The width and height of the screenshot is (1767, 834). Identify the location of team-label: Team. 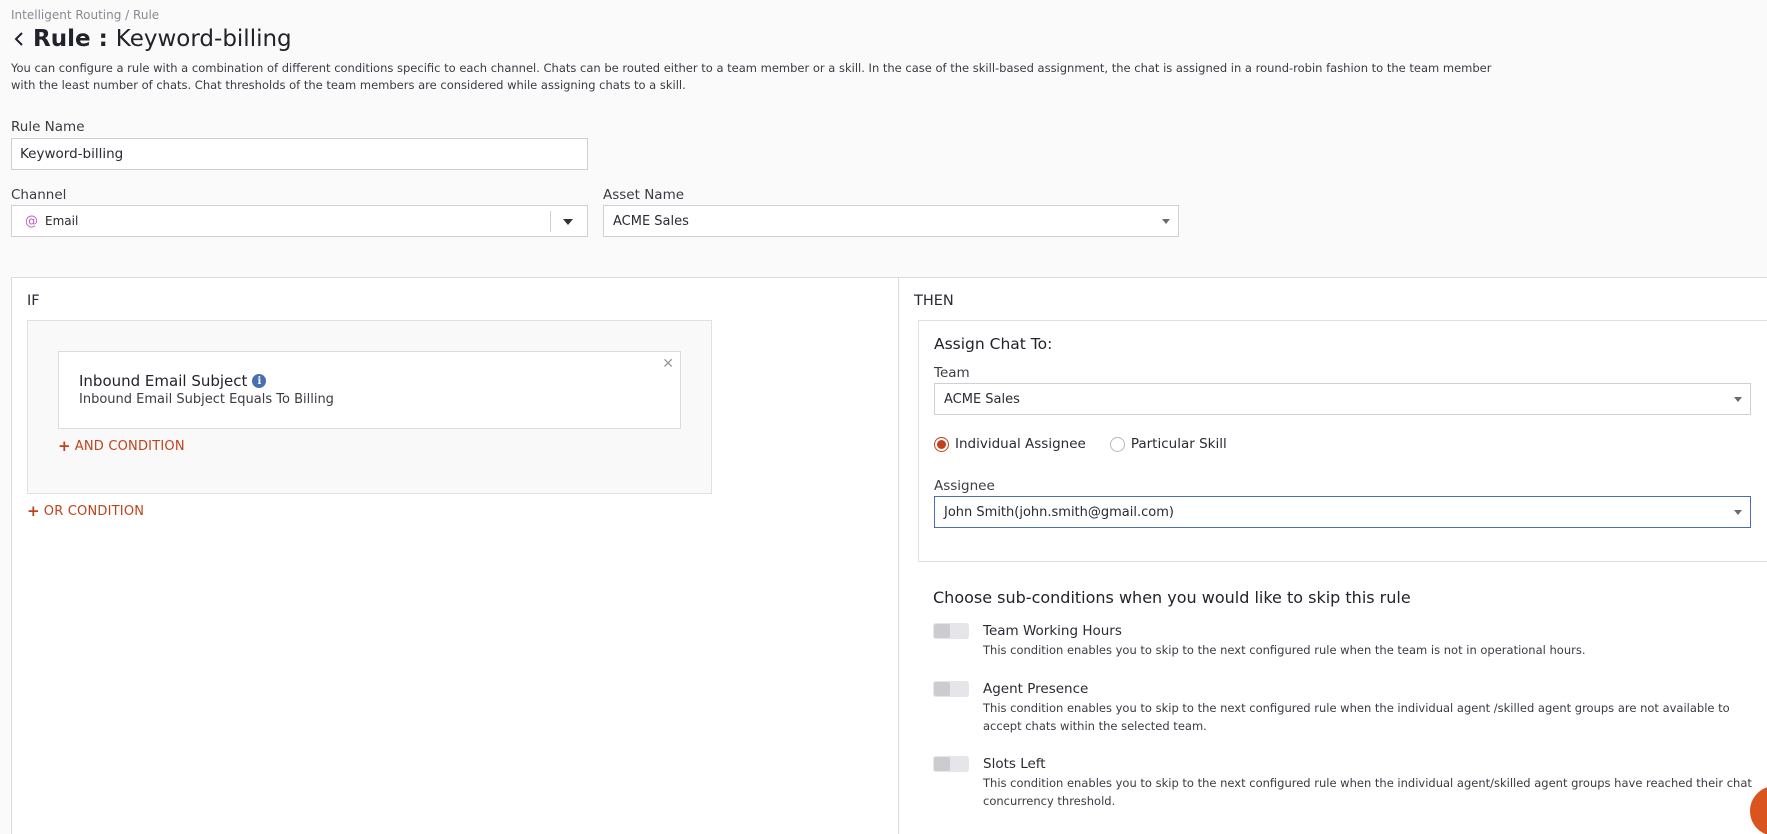
(952, 373).